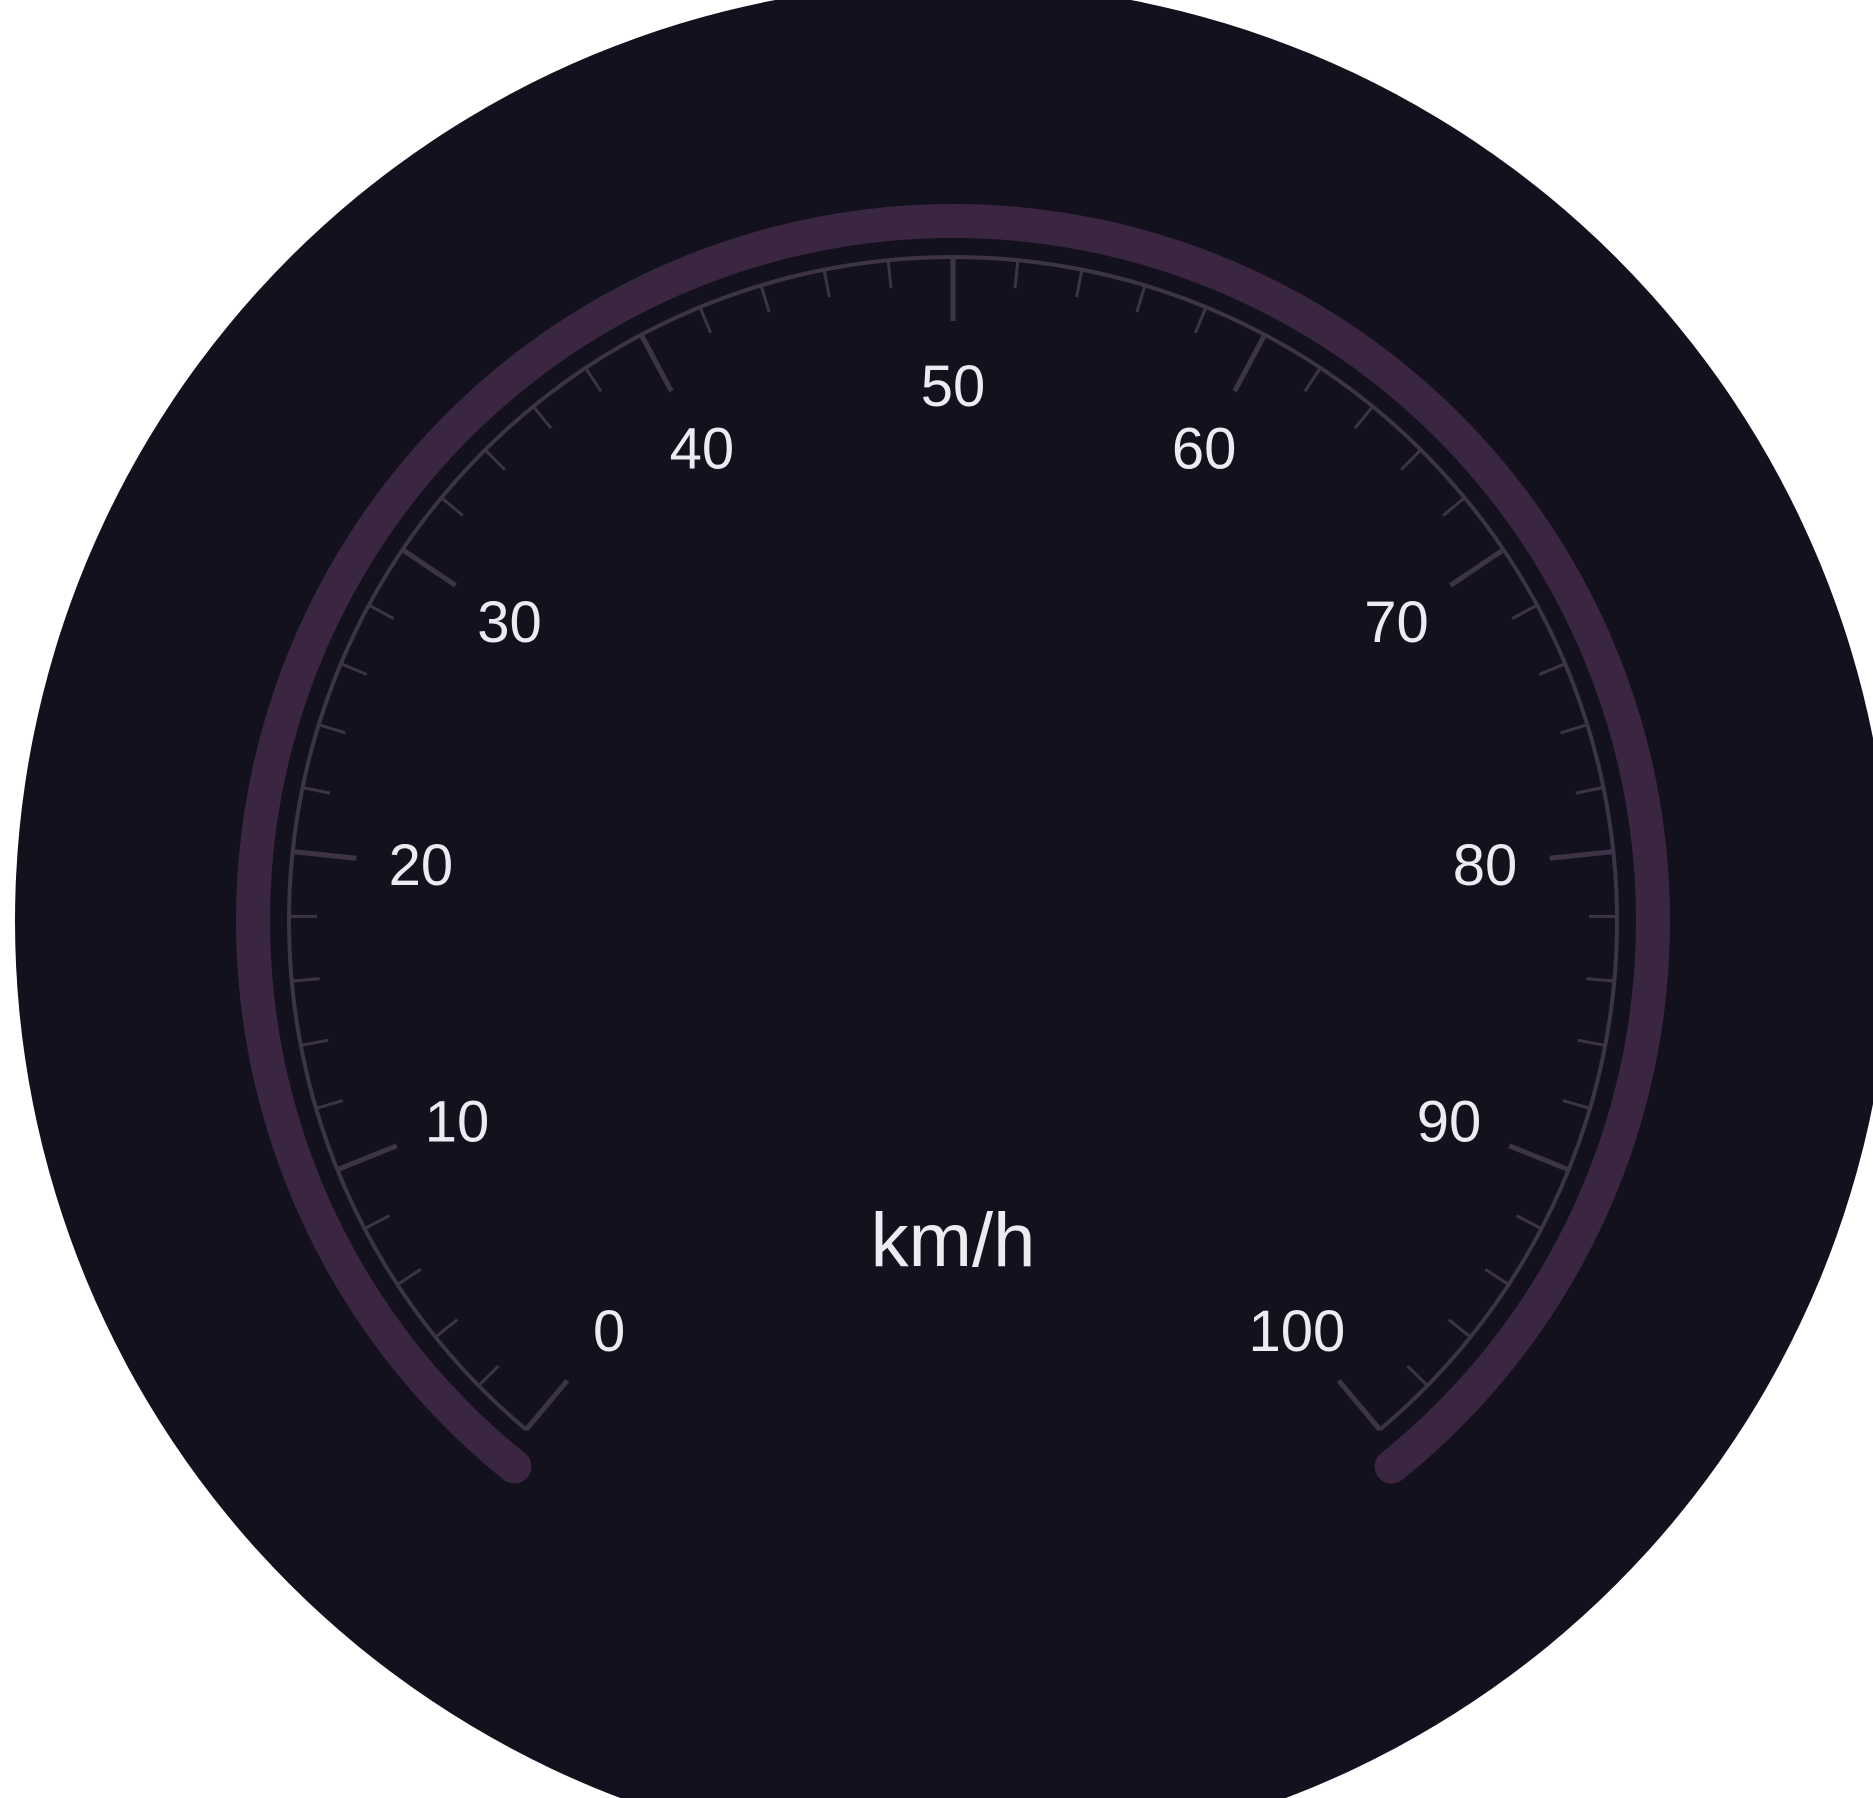 This screenshot has height=1798, width=1873. What do you see at coordinates (1485, 865) in the screenshot?
I see `scale-label-80: 80` at bounding box center [1485, 865].